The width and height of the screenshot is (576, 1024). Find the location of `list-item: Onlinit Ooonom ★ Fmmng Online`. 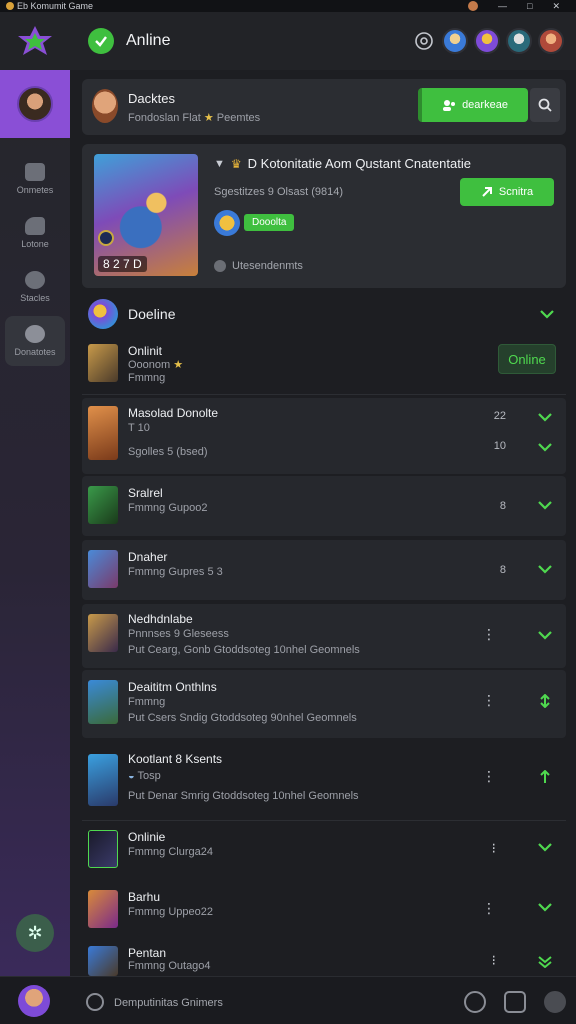

list-item: Onlinit Ooonom ★ Fmmng Online is located at coordinates (324, 364).